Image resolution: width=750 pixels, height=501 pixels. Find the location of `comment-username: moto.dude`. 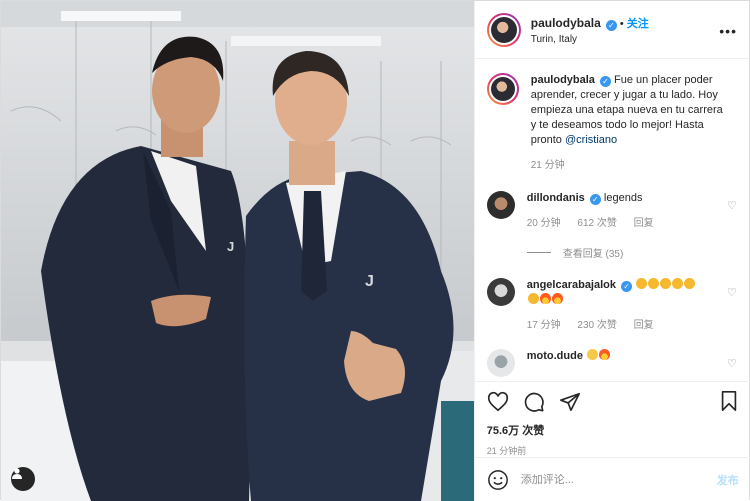

comment-username: moto.dude is located at coordinates (555, 356).